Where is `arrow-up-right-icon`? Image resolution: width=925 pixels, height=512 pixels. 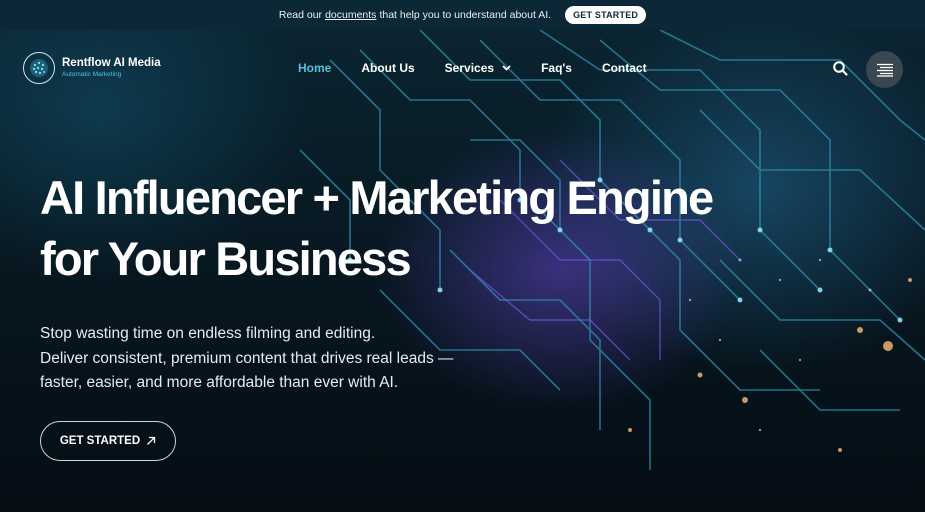 arrow-up-right-icon is located at coordinates (151, 440).